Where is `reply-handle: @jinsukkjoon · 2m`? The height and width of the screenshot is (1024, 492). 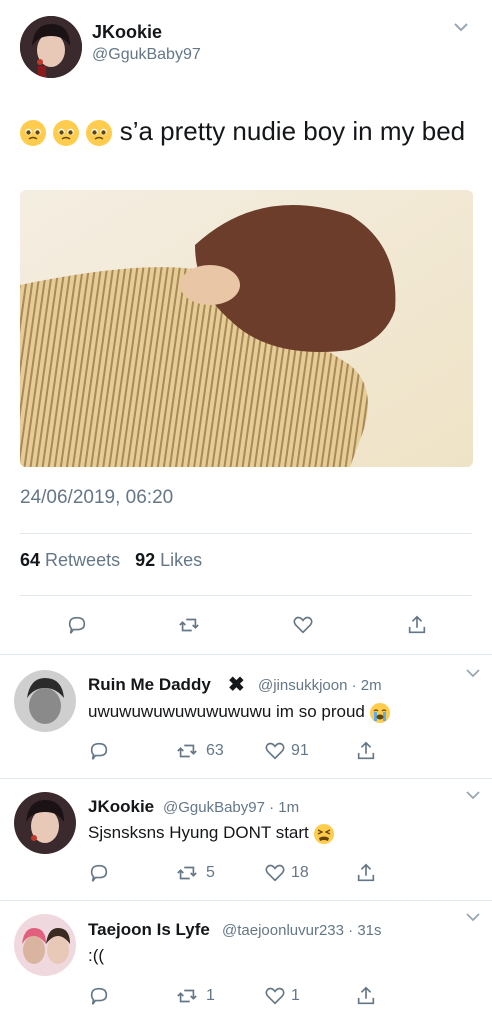
reply-handle: @jinsukkjoon · 2m is located at coordinates (320, 685).